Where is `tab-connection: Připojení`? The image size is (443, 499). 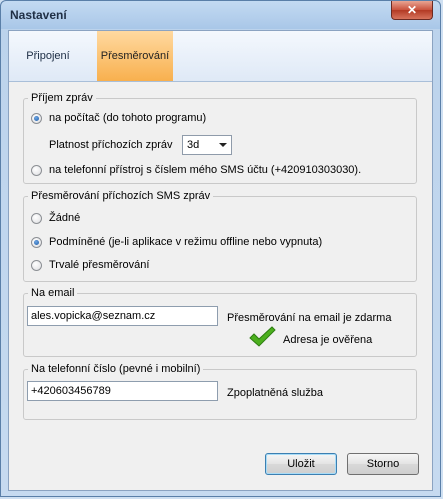
tab-connection: Připojení is located at coordinates (48, 56).